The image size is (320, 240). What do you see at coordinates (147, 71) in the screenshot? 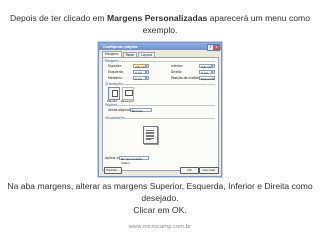
I see `left-margin-spinner` at bounding box center [147, 71].